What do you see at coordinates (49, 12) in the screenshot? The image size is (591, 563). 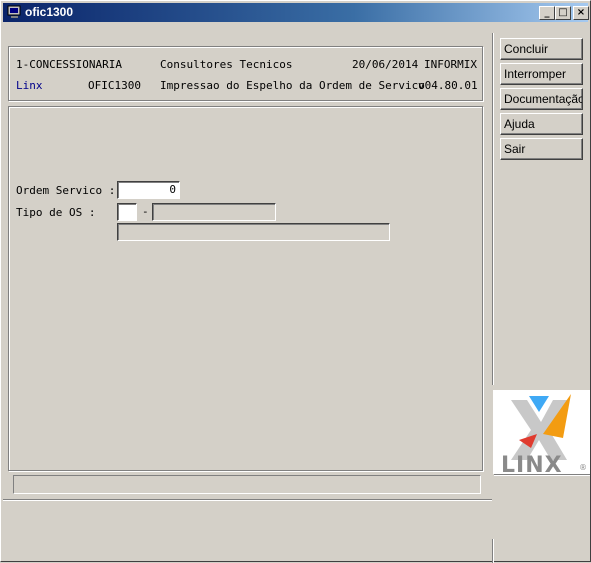 I see `window-title: ofic1300` at bounding box center [49, 12].